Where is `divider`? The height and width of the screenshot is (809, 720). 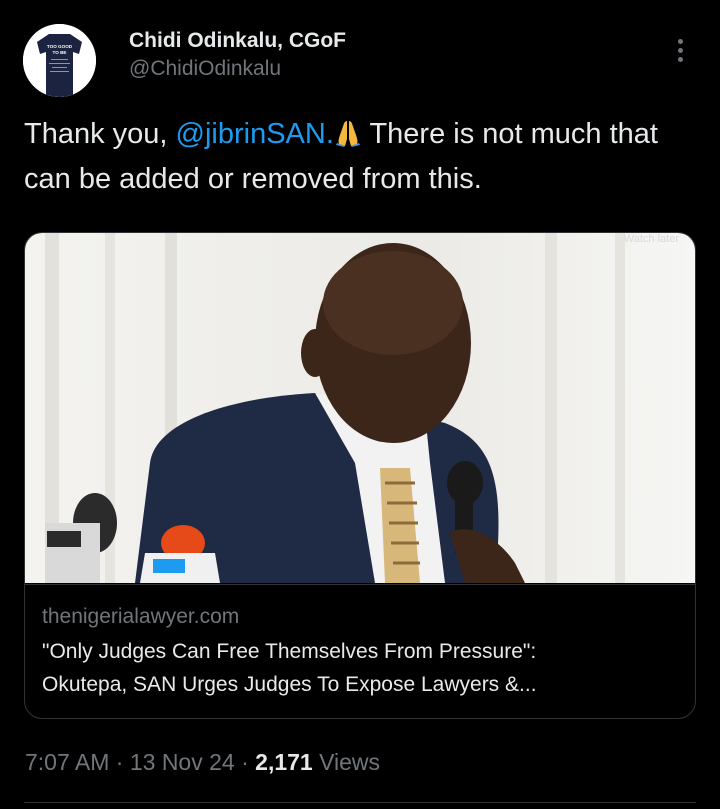
divider is located at coordinates (360, 802).